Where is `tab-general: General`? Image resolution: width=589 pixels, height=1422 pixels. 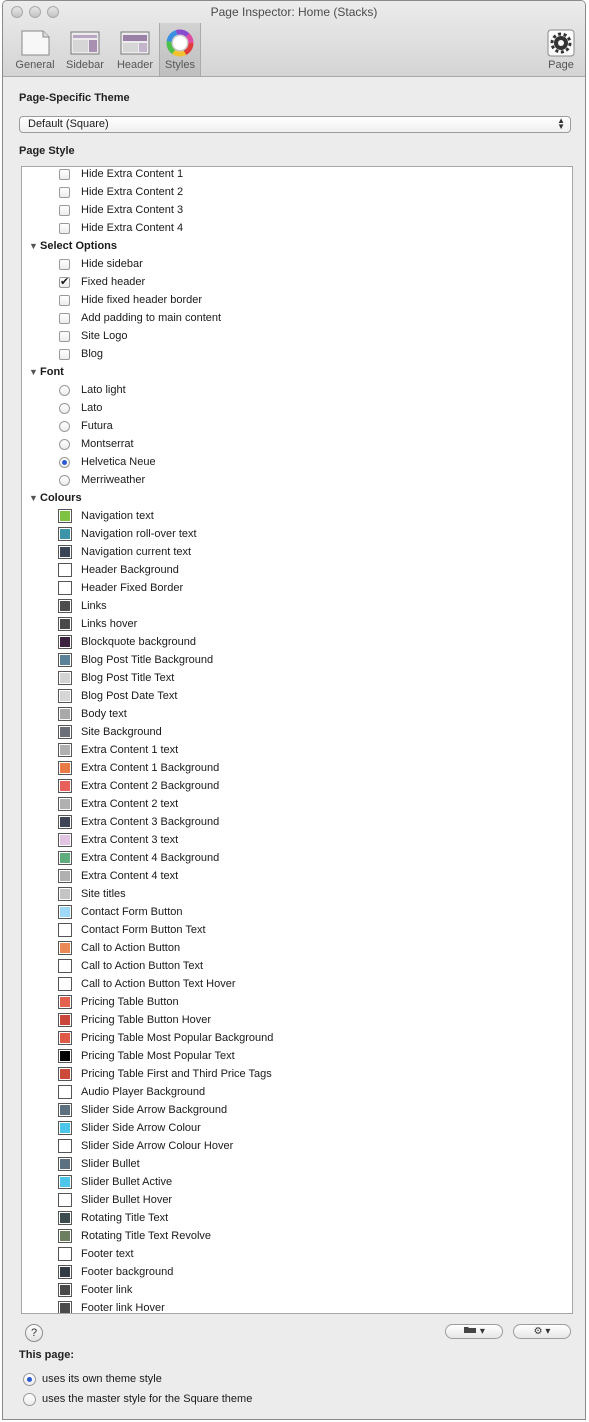
tab-general: General is located at coordinates (35, 49).